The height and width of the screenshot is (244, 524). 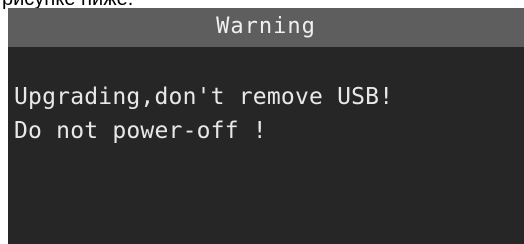 I want to click on warning-message-line-1: Upgrading,don't remove USB!, so click(x=204, y=97).